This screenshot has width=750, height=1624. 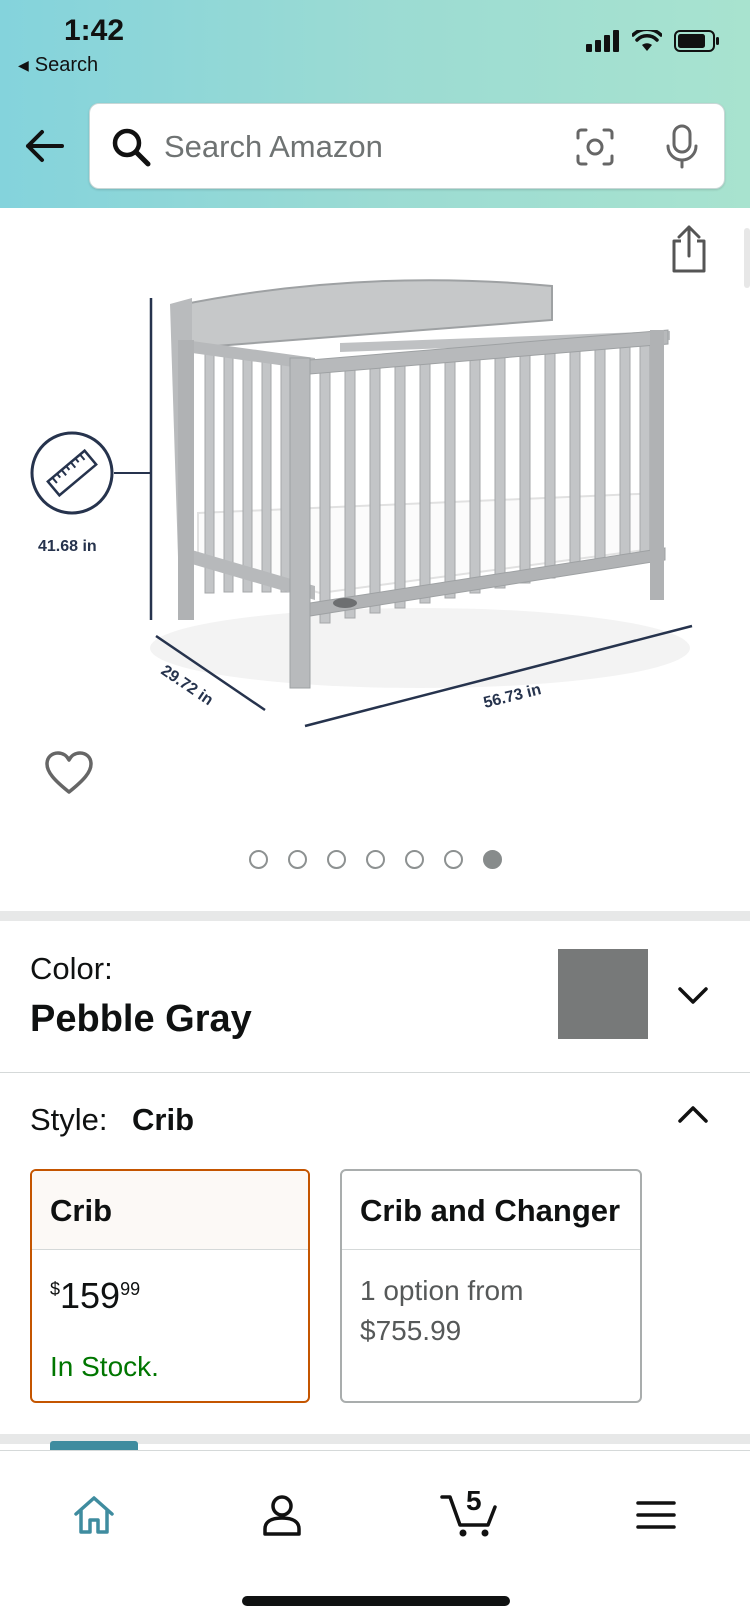 What do you see at coordinates (492, 859) in the screenshot?
I see `pagination-dot-active` at bounding box center [492, 859].